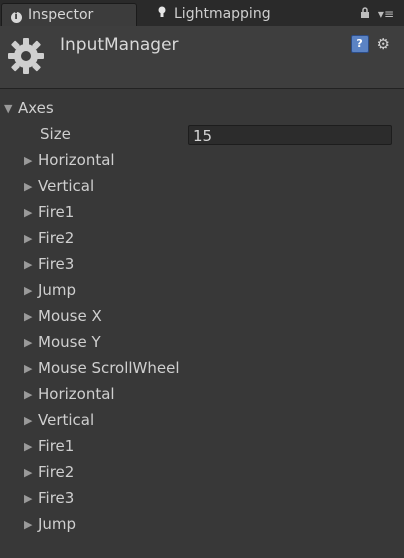 This screenshot has height=558, width=404. I want to click on size-label: Size, so click(55, 134).